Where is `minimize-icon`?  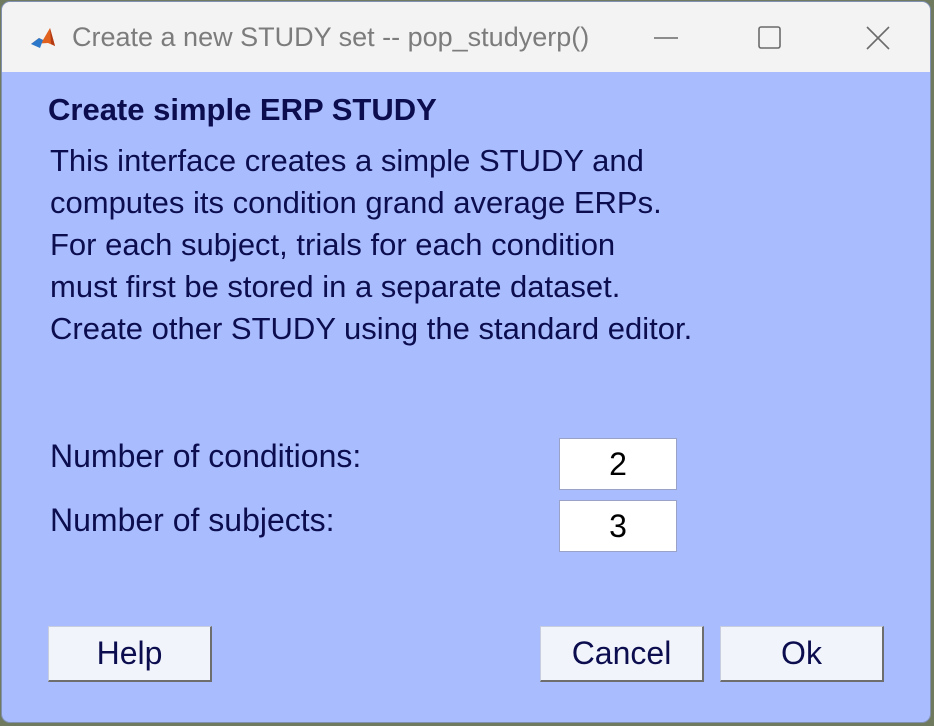
minimize-icon is located at coordinates (666, 38).